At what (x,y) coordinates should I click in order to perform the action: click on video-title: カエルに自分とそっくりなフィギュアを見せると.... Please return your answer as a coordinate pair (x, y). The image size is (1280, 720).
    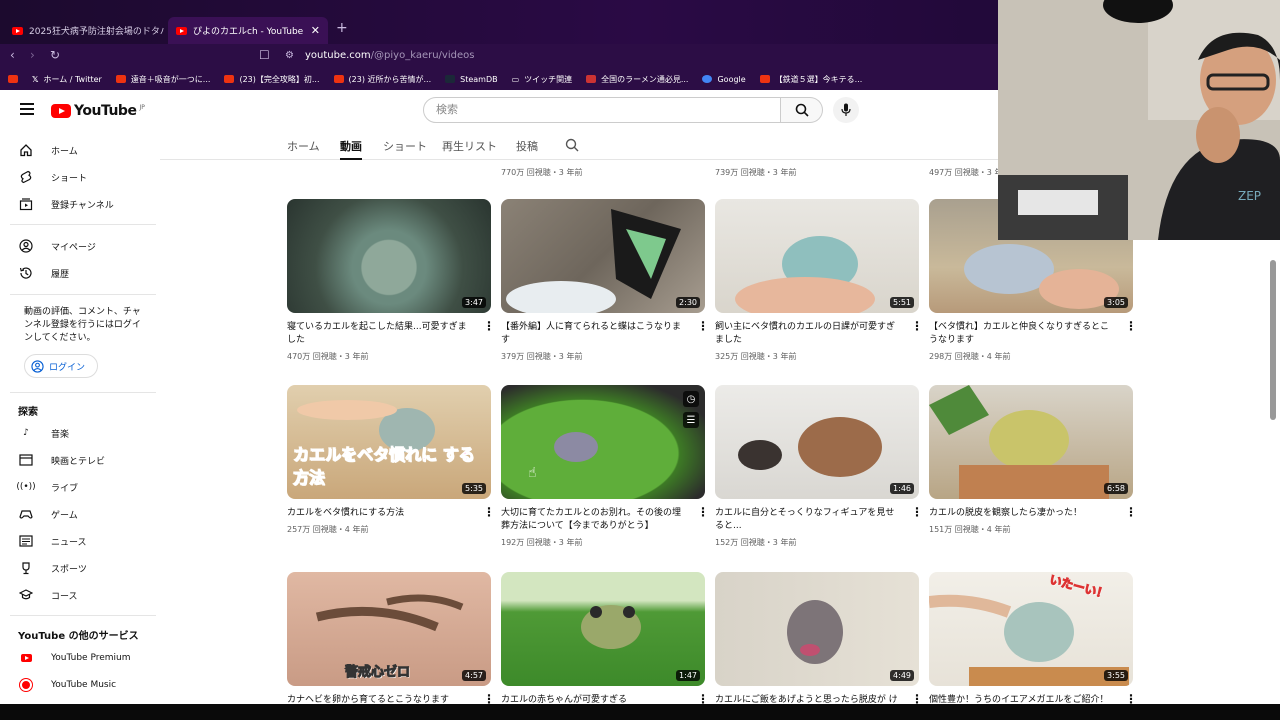
    Looking at the image, I should click on (809, 520).